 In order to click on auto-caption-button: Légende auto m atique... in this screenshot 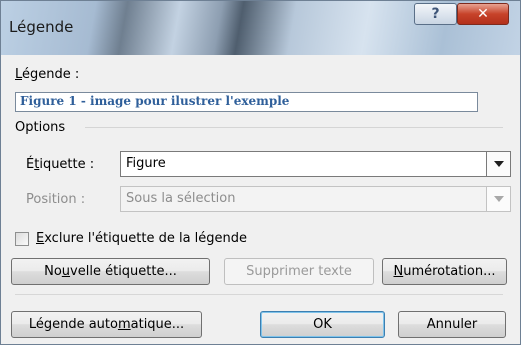, I will do `click(106, 324)`.